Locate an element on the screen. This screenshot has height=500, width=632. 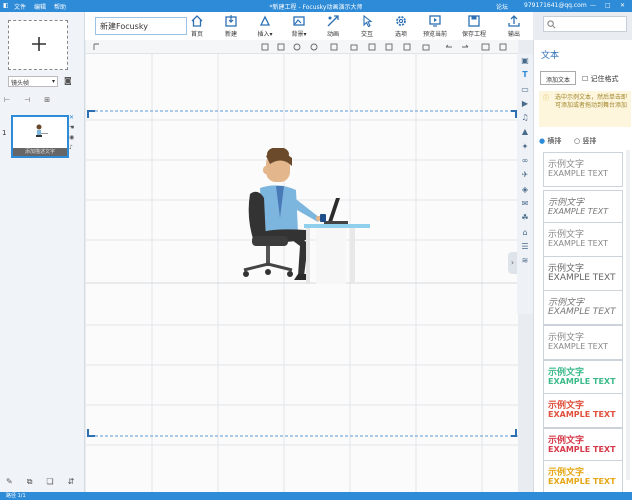
preview-icon is located at coordinates (435, 21).